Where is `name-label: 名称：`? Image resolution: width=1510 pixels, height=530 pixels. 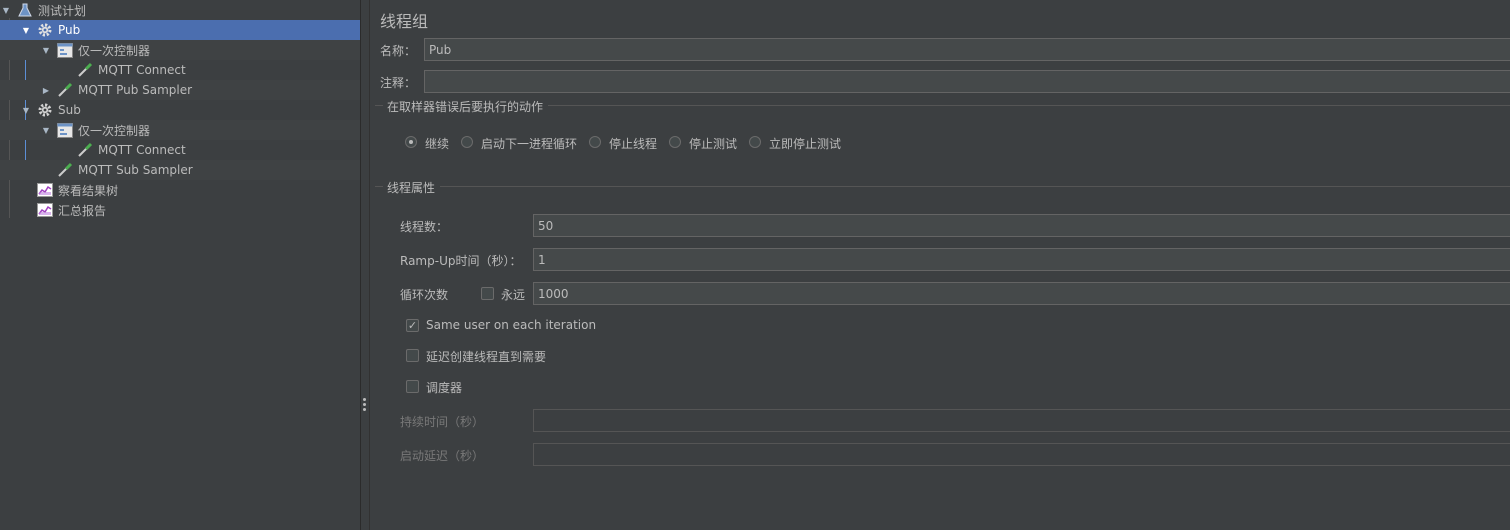 name-label: 名称： is located at coordinates (398, 51).